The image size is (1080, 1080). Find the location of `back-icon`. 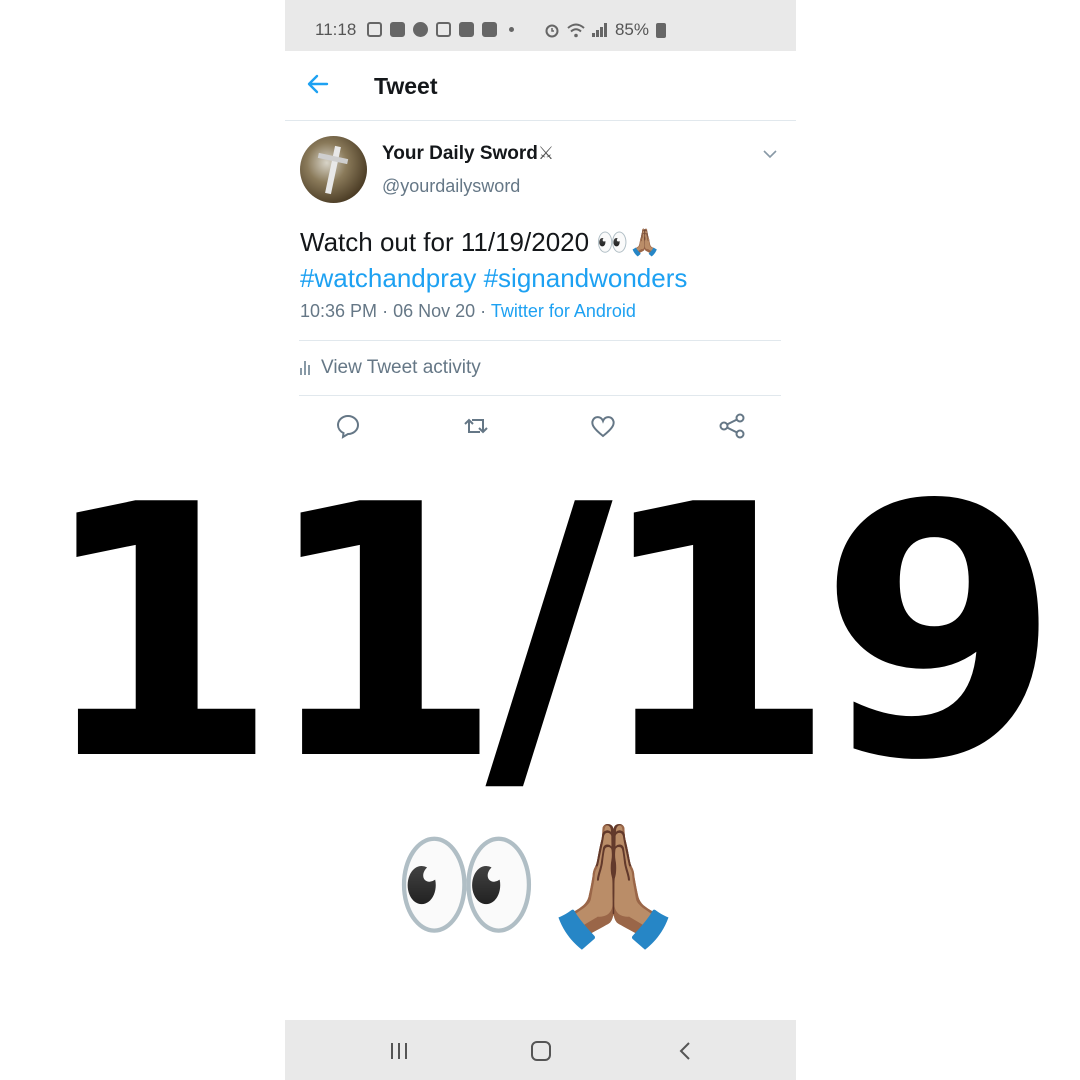

back-icon is located at coordinates (684, 1051).